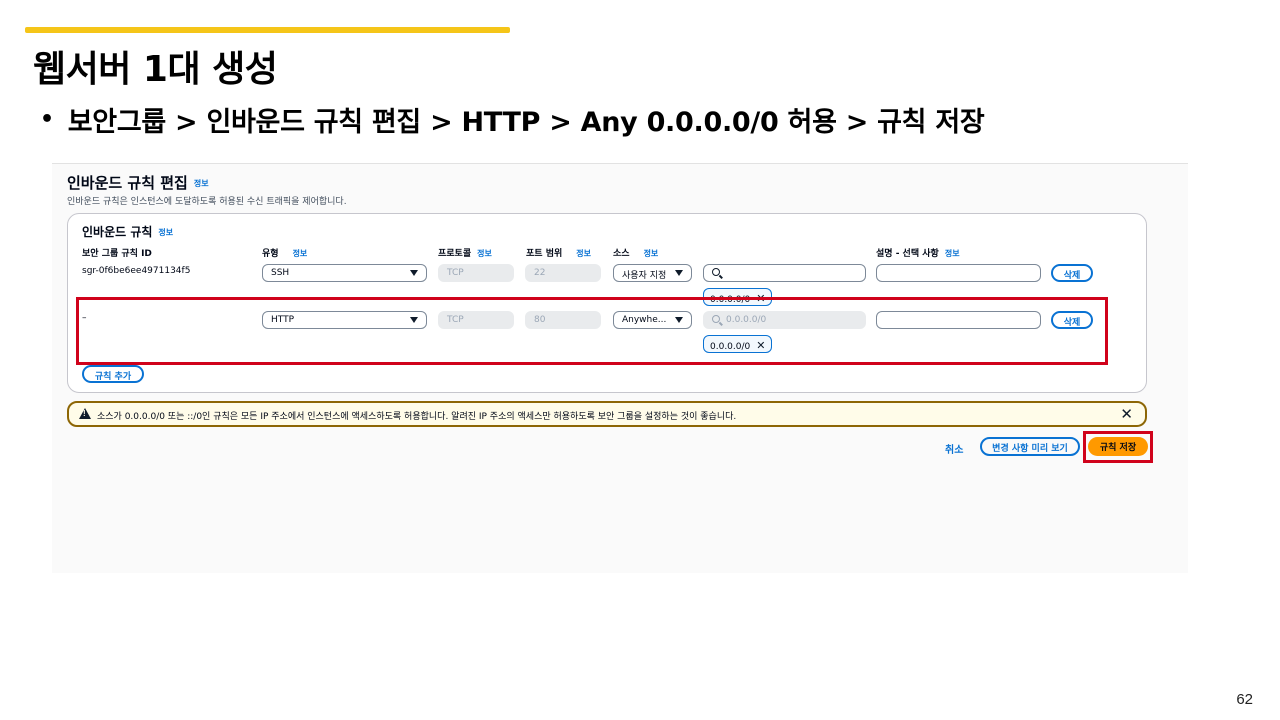 This screenshot has width=1280, height=720. What do you see at coordinates (455, 254) in the screenshot?
I see `column-header-protocol-text: 프로토콜` at bounding box center [455, 254].